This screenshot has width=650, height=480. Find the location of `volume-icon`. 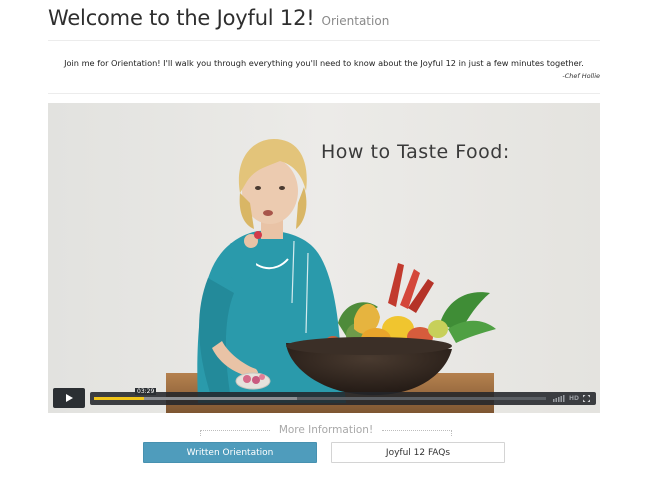

volume-icon is located at coordinates (558, 398).